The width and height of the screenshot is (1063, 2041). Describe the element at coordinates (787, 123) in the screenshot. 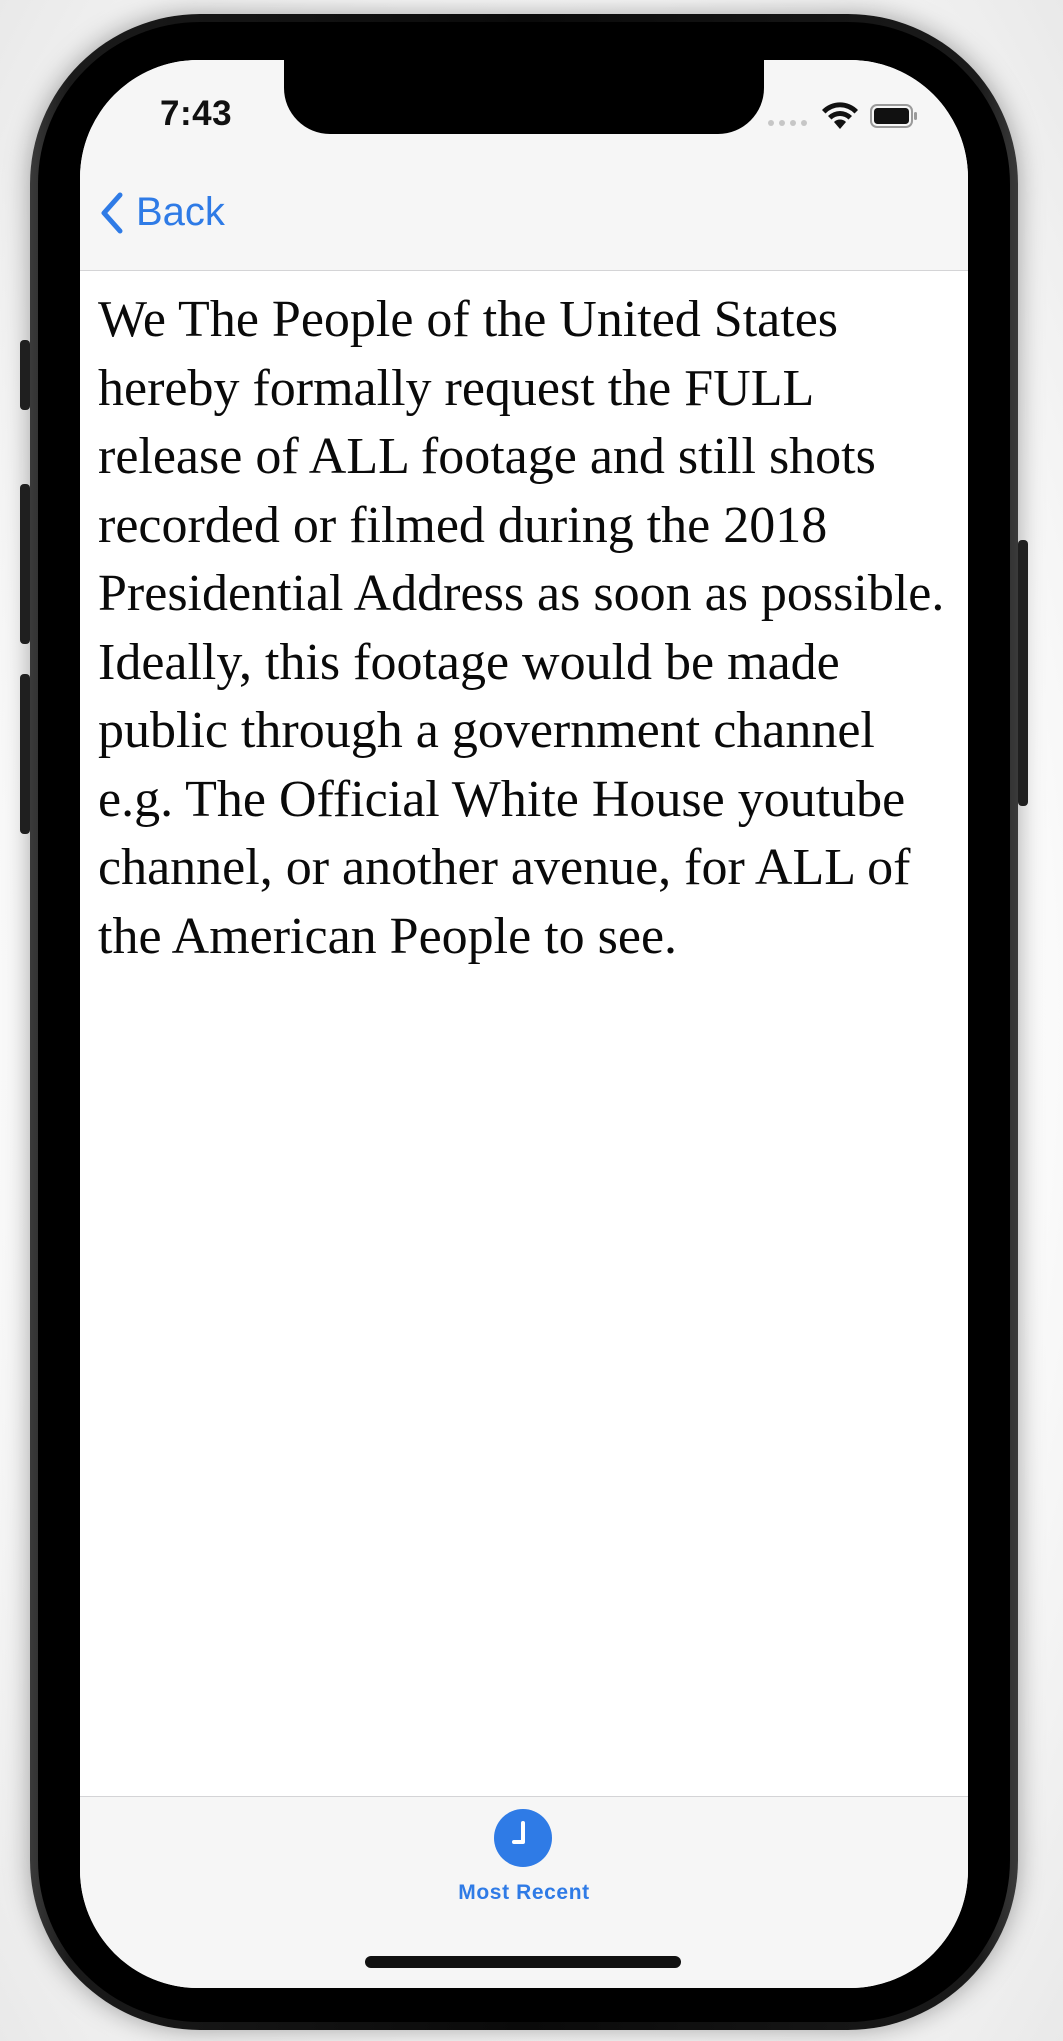

I see `cellular-signal-icon` at that location.